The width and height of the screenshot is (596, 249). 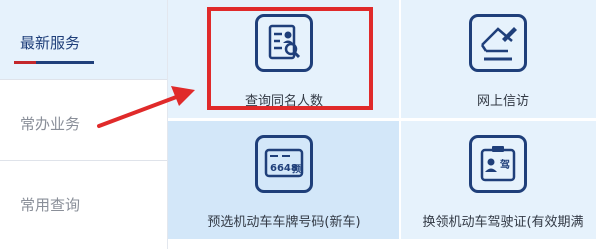 What do you see at coordinates (498, 43) in the screenshot?
I see `envelope-pen-icon` at bounding box center [498, 43].